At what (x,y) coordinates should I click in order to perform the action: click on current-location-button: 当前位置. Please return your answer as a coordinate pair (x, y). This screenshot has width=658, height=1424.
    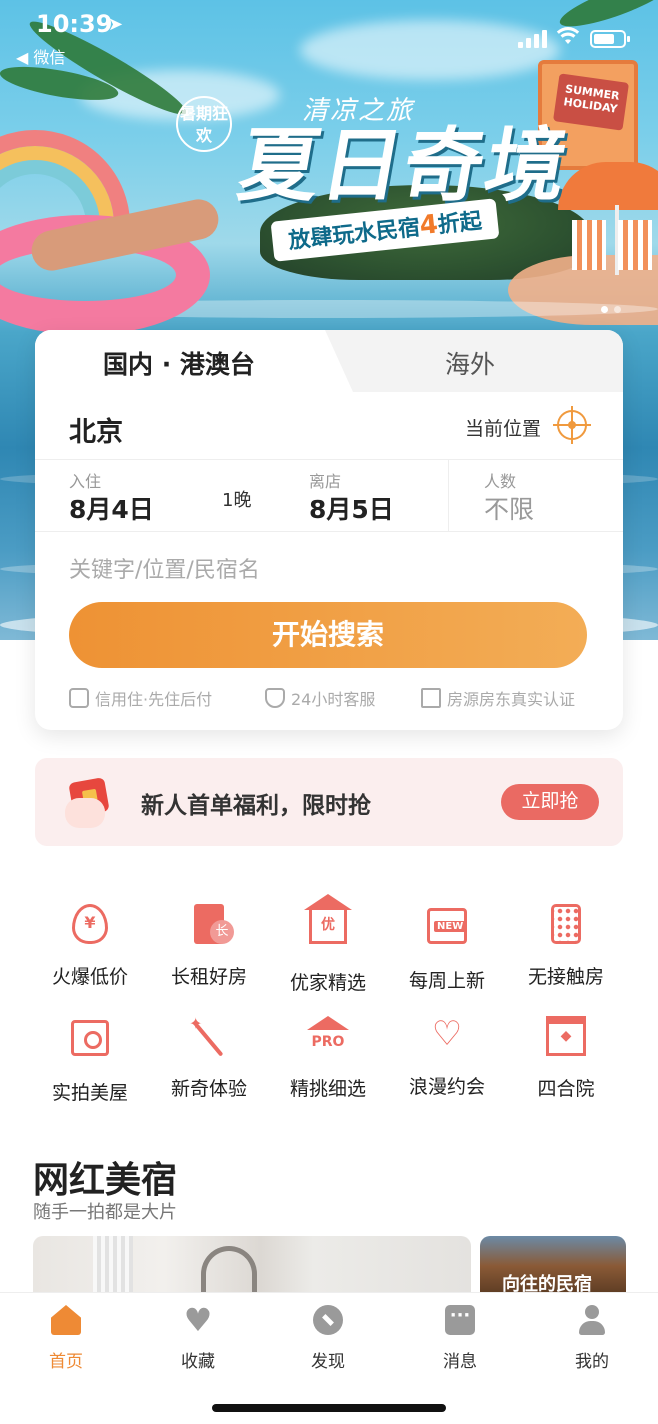
    Looking at the image, I should click on (503, 427).